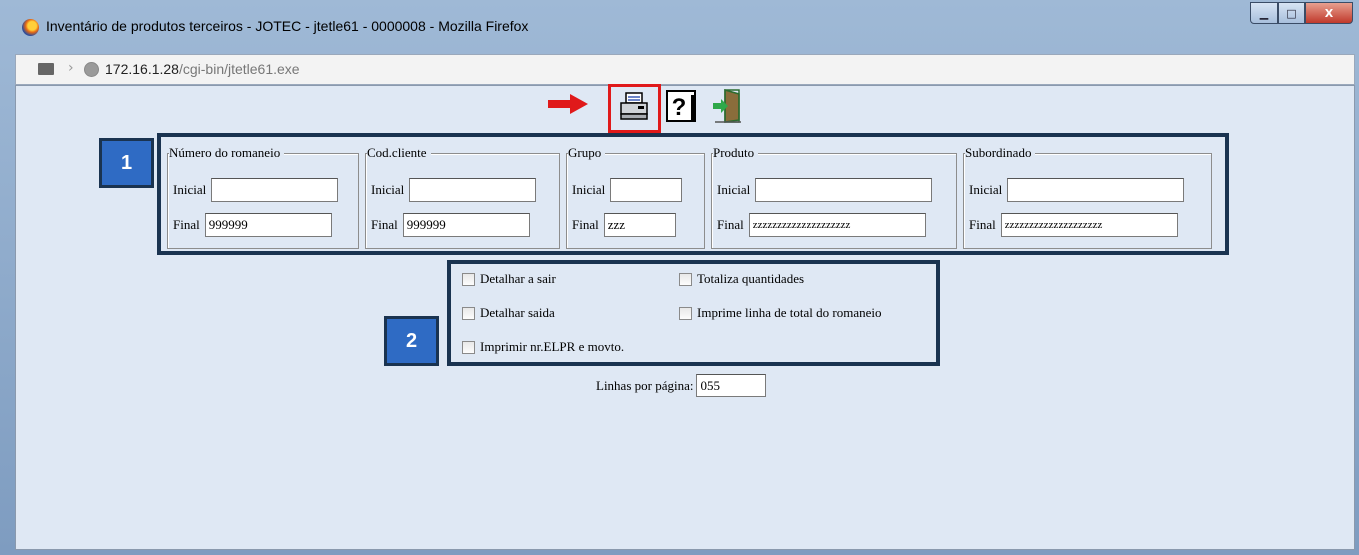 Image resolution: width=1359 pixels, height=555 pixels. I want to click on filter-subordinado: Subordinado Inicial Final, so click(1087, 195).